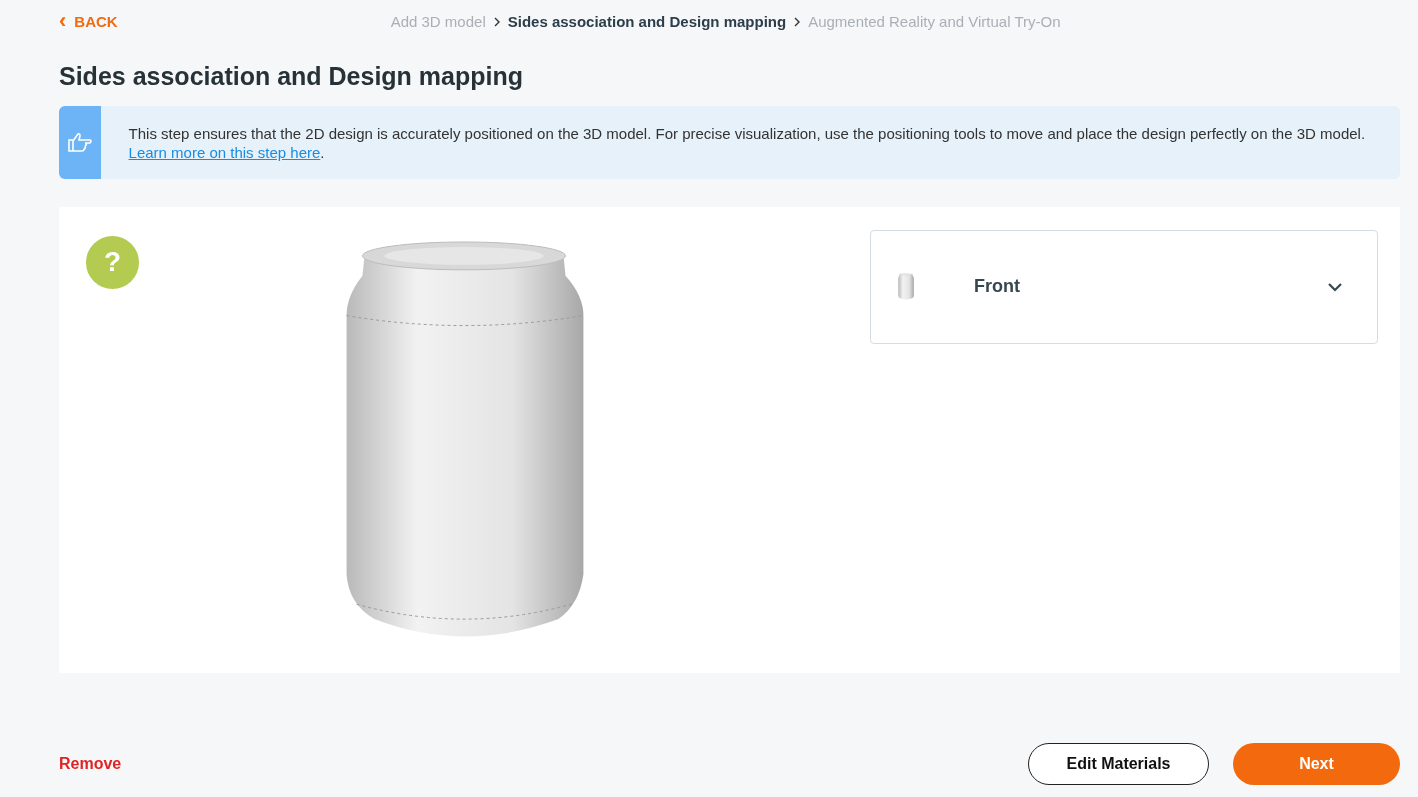 The height and width of the screenshot is (797, 1418). What do you see at coordinates (1124, 286) in the screenshot?
I see `side-accordion-item: Front` at bounding box center [1124, 286].